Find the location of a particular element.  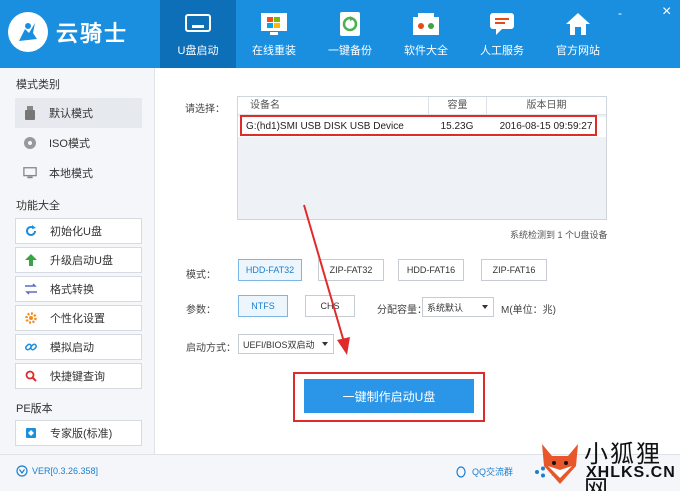

version-info: VER[0.3.26.358] is located at coordinates (57, 471).